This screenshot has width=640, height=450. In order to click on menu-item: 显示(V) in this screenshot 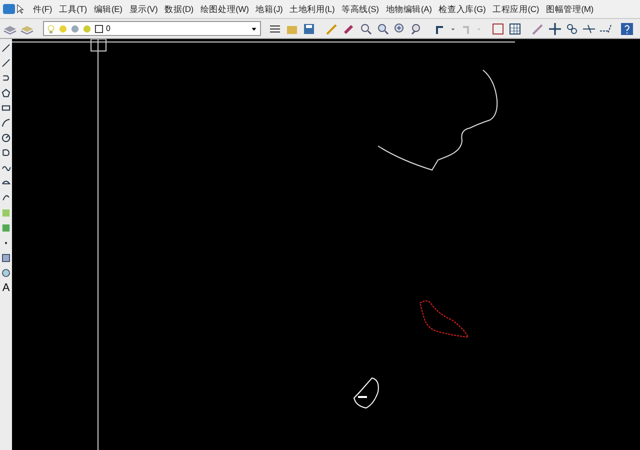, I will do `click(143, 9)`.